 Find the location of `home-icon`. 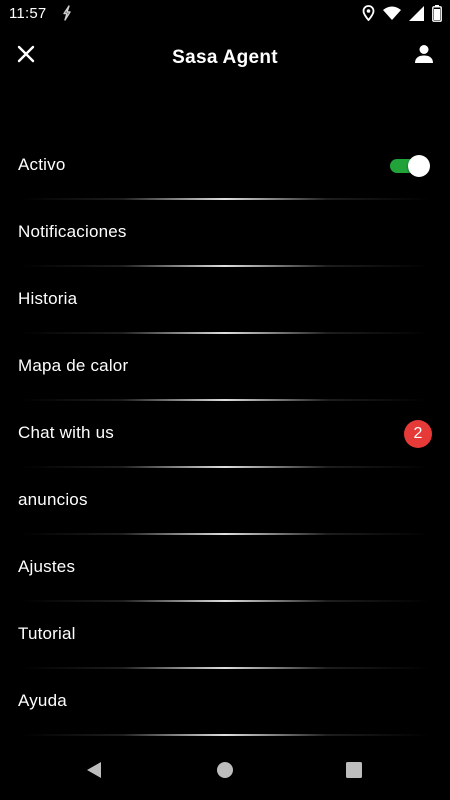

home-icon is located at coordinates (225, 772).